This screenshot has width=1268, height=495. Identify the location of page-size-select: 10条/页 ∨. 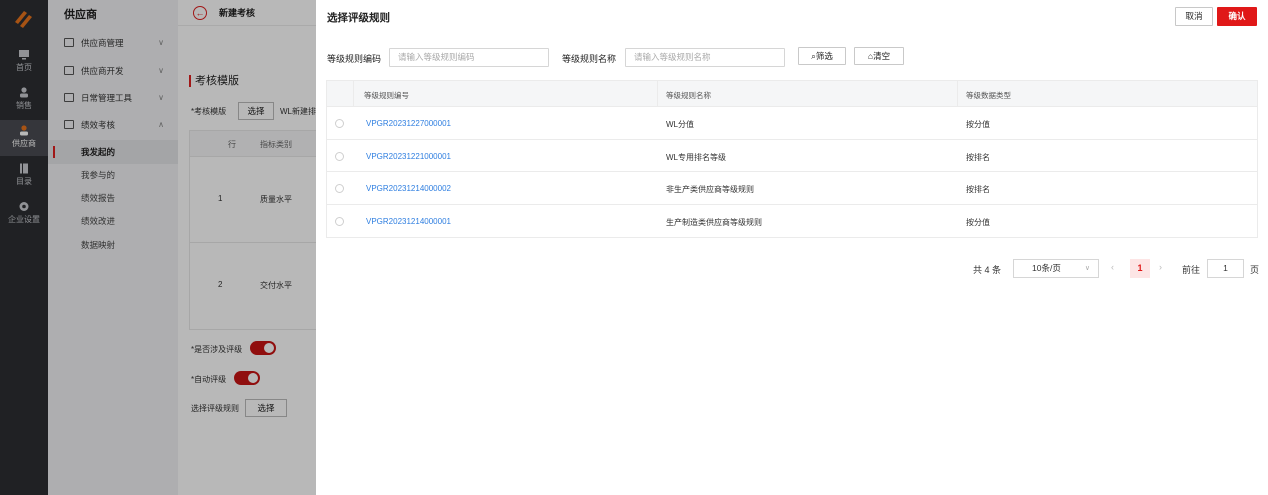
(1056, 268).